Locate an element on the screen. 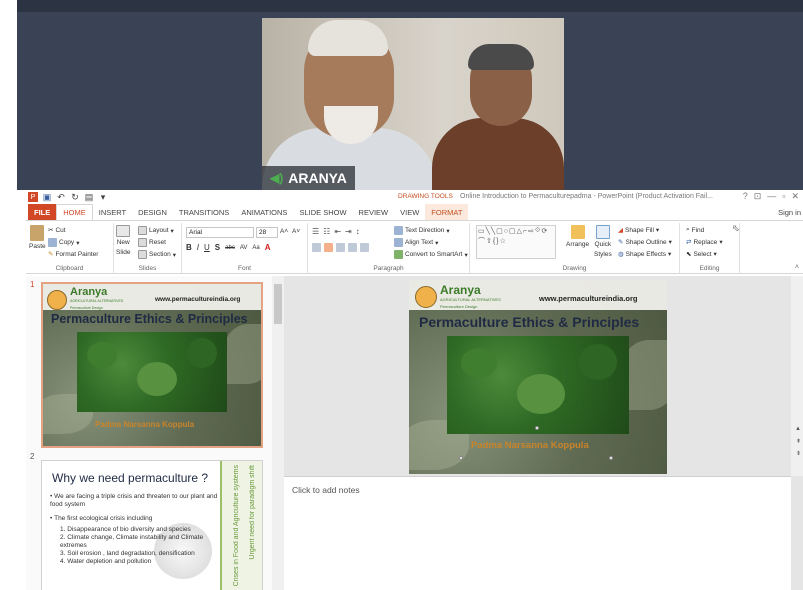 This screenshot has width=803, height=590. tab-slide-show: SLIDE SHOW is located at coordinates (322, 212).